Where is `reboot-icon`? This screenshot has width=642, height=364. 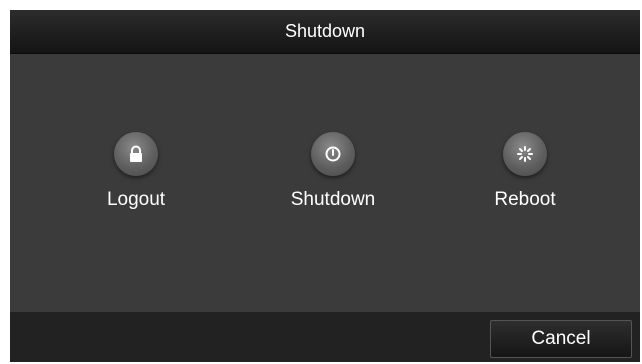
reboot-icon is located at coordinates (525, 154).